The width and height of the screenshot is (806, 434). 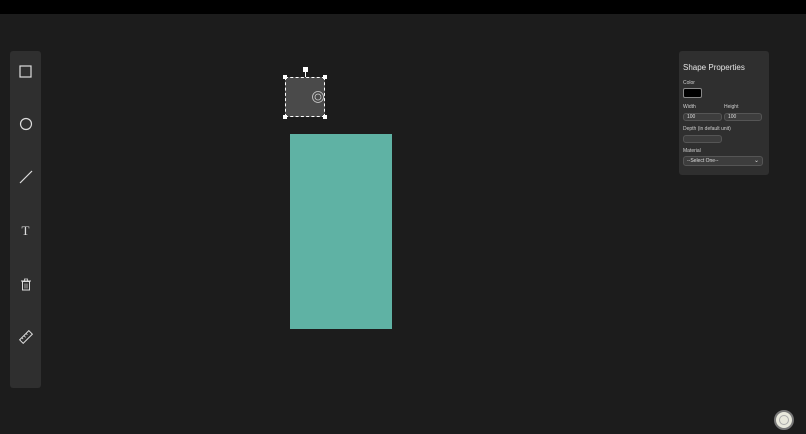 What do you see at coordinates (692, 151) in the screenshot?
I see `material-label: Material` at bounding box center [692, 151].